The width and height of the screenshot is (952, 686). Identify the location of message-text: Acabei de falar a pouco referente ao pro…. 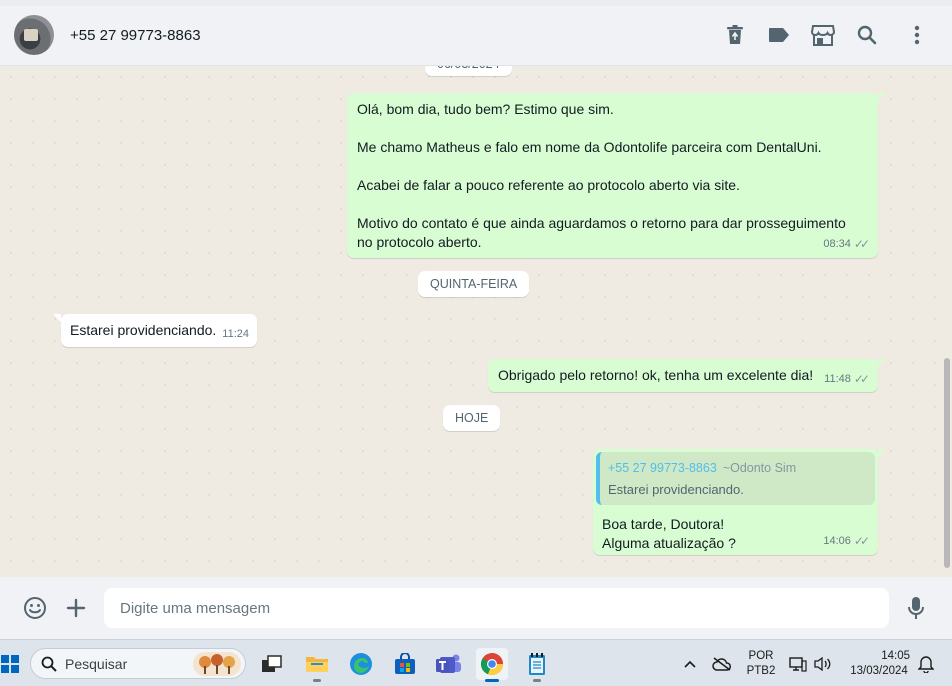
(548, 185).